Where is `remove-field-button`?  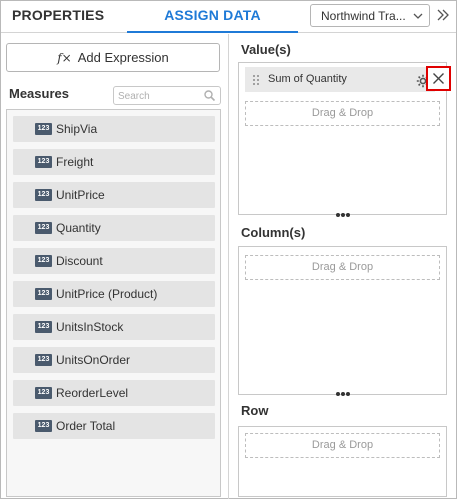 remove-field-button is located at coordinates (438, 78).